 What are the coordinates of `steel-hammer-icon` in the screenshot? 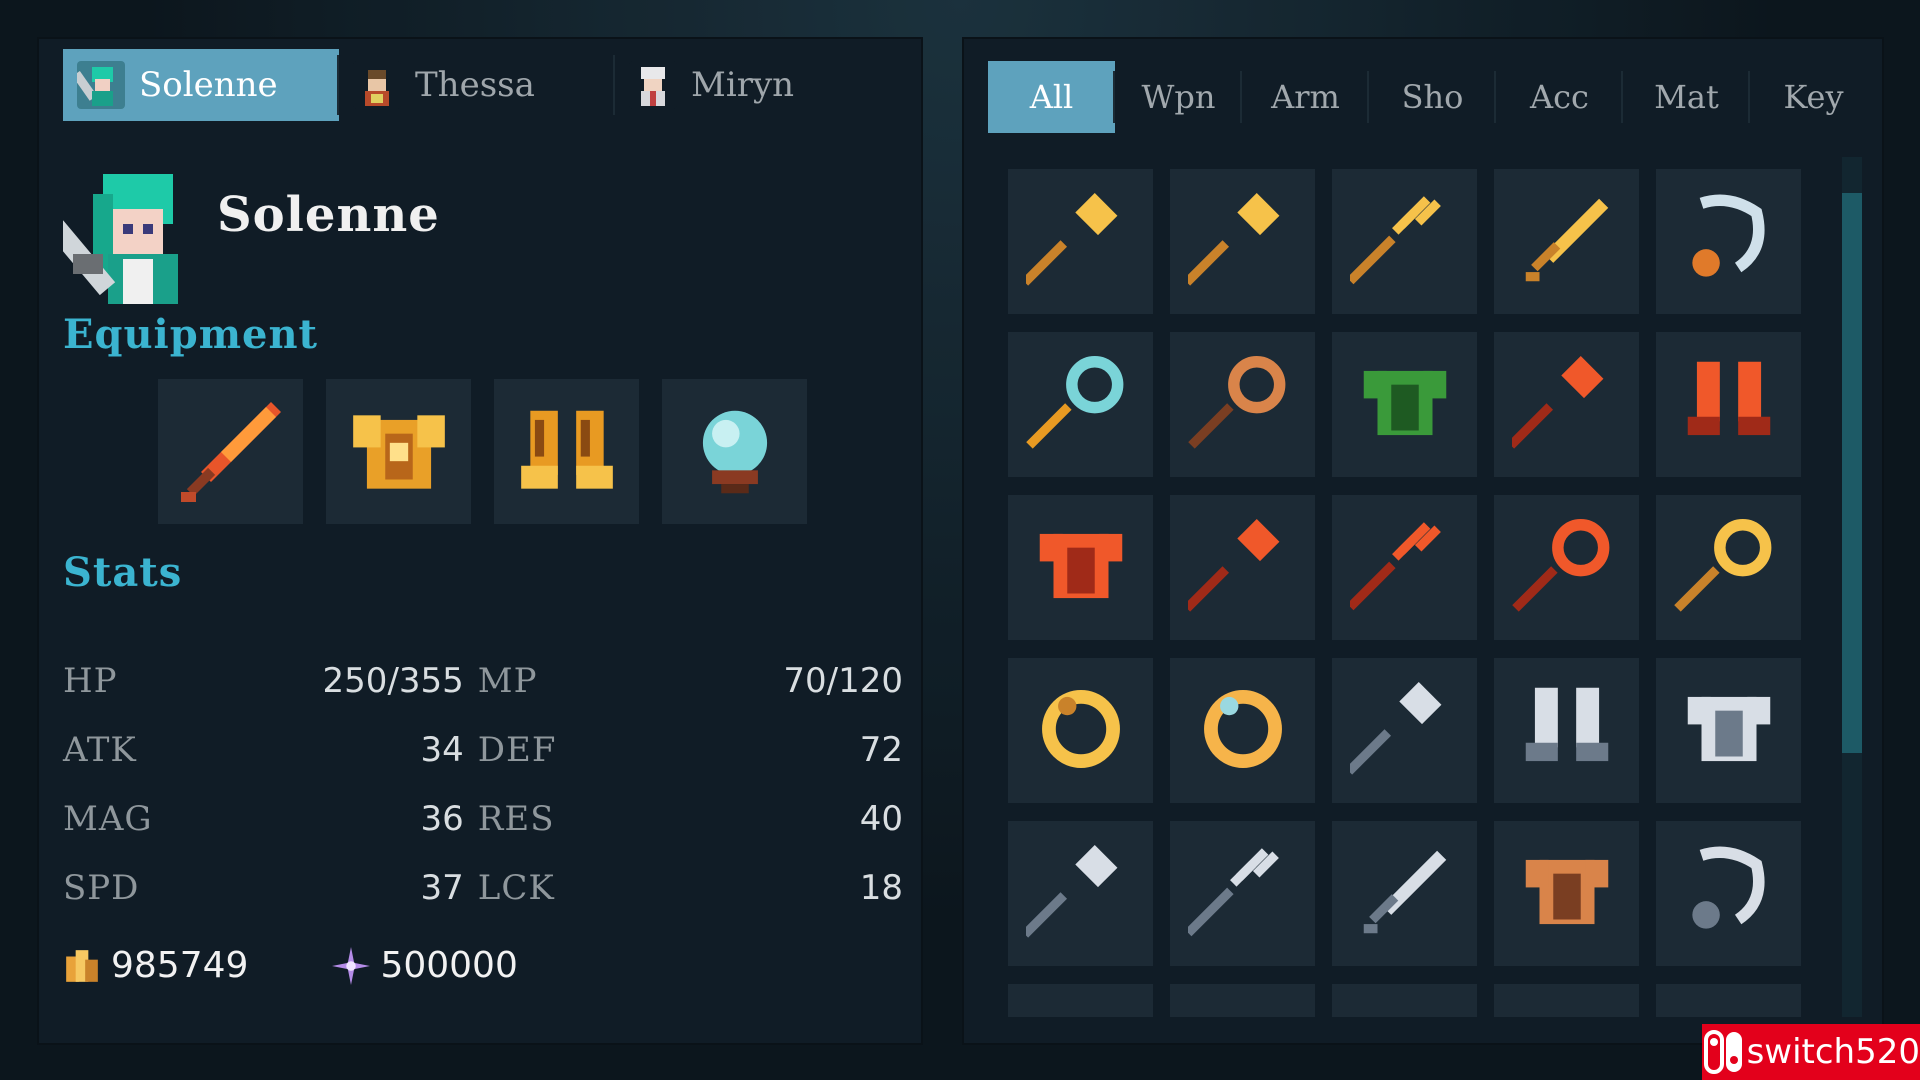 It's located at (1078, 894).